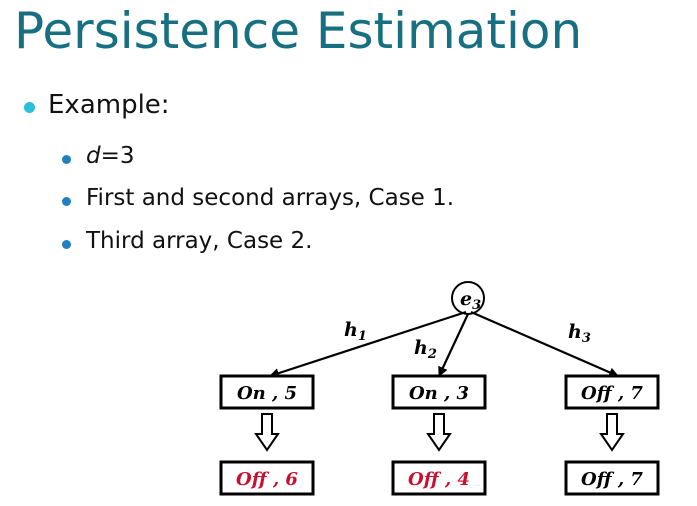 The image size is (697, 506). I want to click on svg-text: Off , 4, so click(439, 479).